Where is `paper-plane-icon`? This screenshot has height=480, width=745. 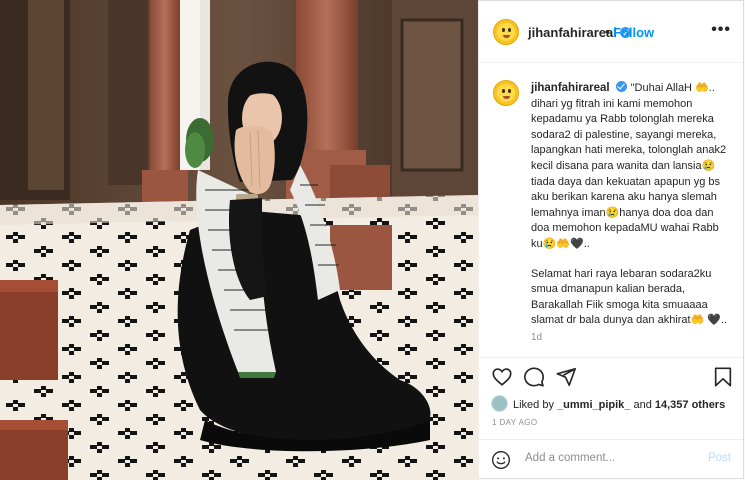 paper-plane-icon is located at coordinates (566, 377).